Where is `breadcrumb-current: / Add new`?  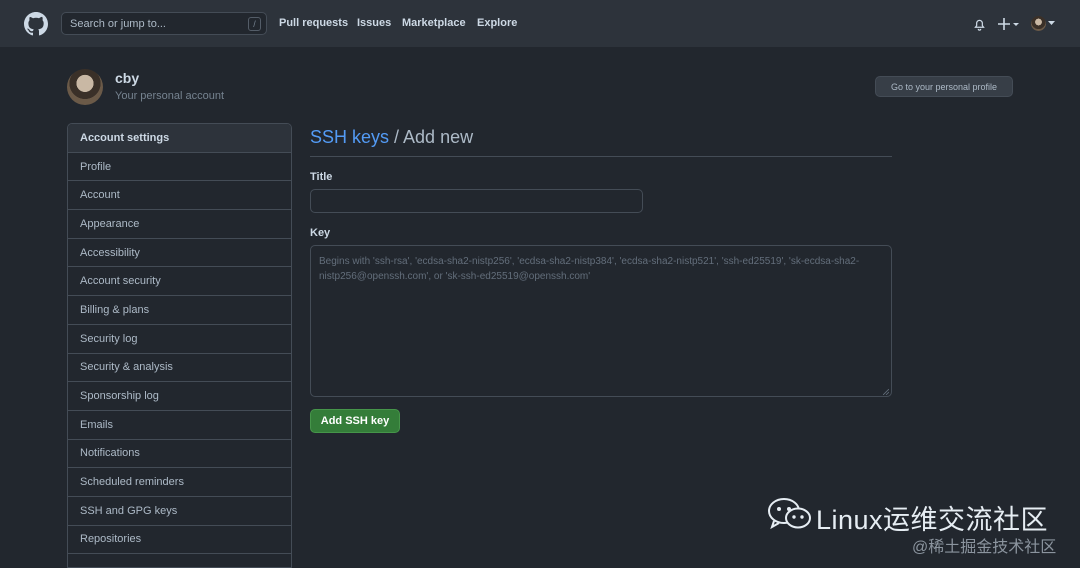
breadcrumb-current: / Add new is located at coordinates (431, 137).